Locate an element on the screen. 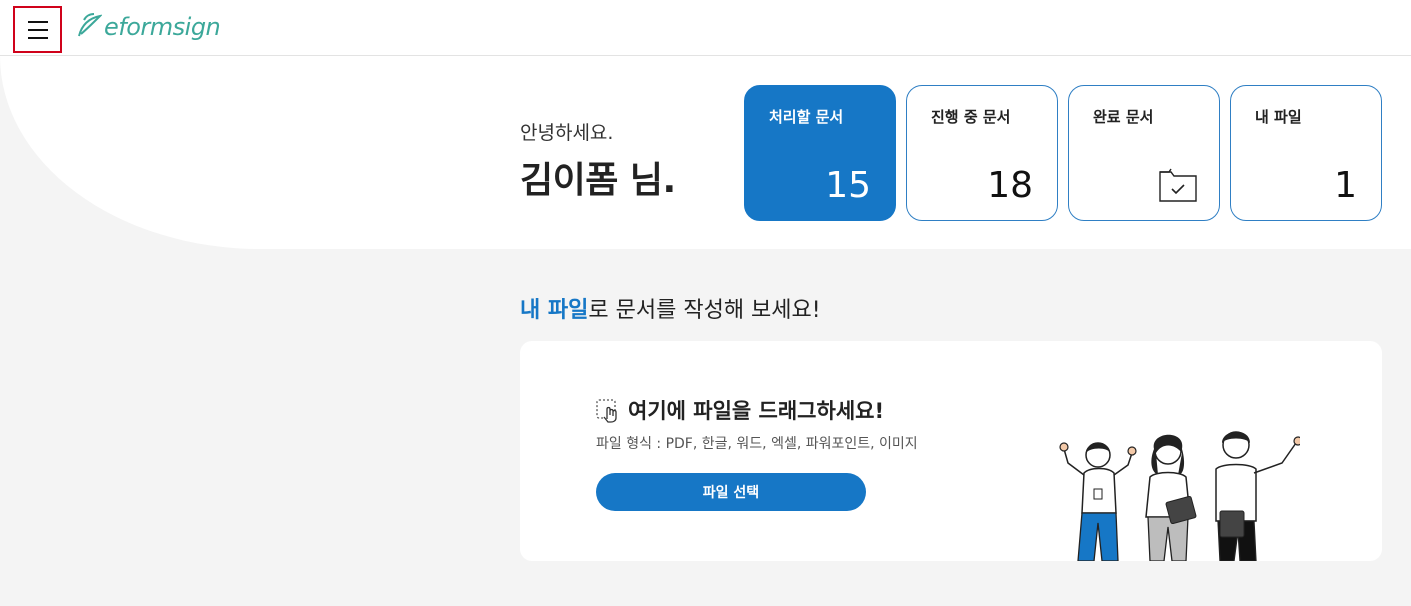  card-title: 진행 중 문서 is located at coordinates (971, 117).